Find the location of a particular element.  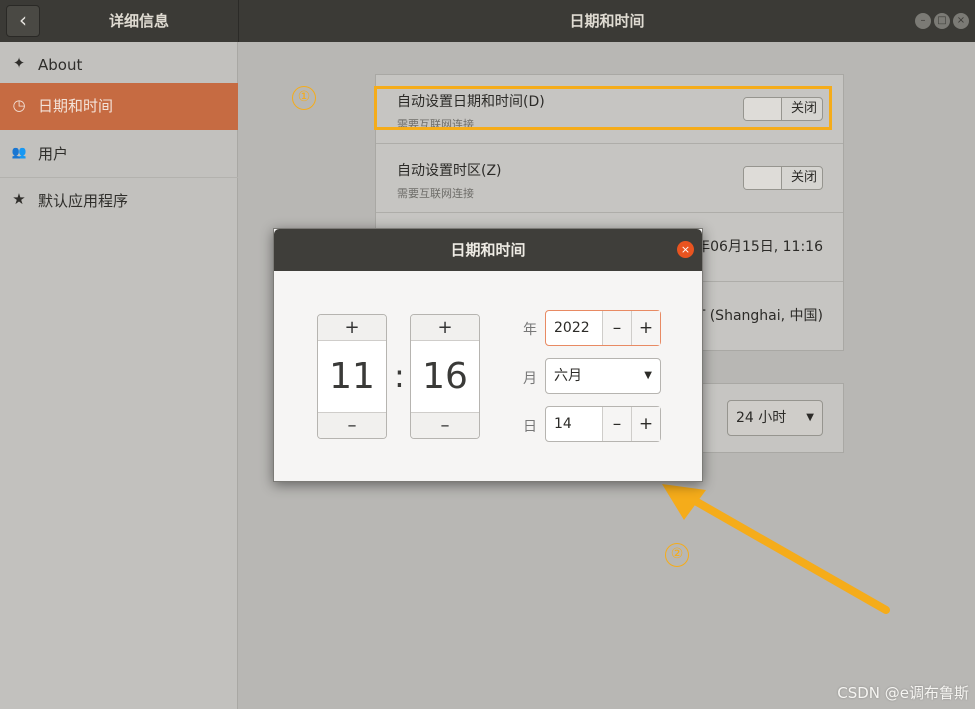

annotation-number-two: ② is located at coordinates (677, 555).